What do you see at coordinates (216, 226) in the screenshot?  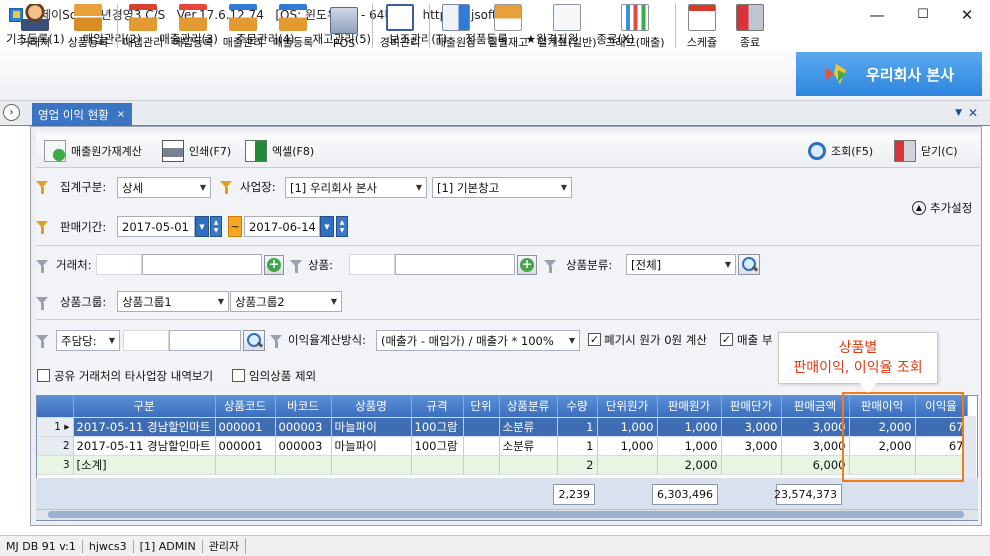 I see `date-from-spinner: ▲ ▼` at bounding box center [216, 226].